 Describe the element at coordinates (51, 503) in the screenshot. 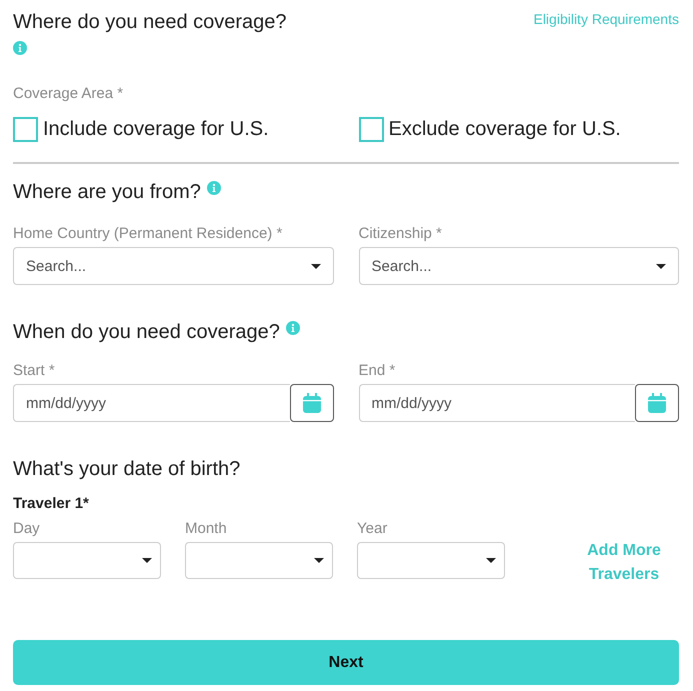

I see `traveler-label: Traveler 1*` at that location.